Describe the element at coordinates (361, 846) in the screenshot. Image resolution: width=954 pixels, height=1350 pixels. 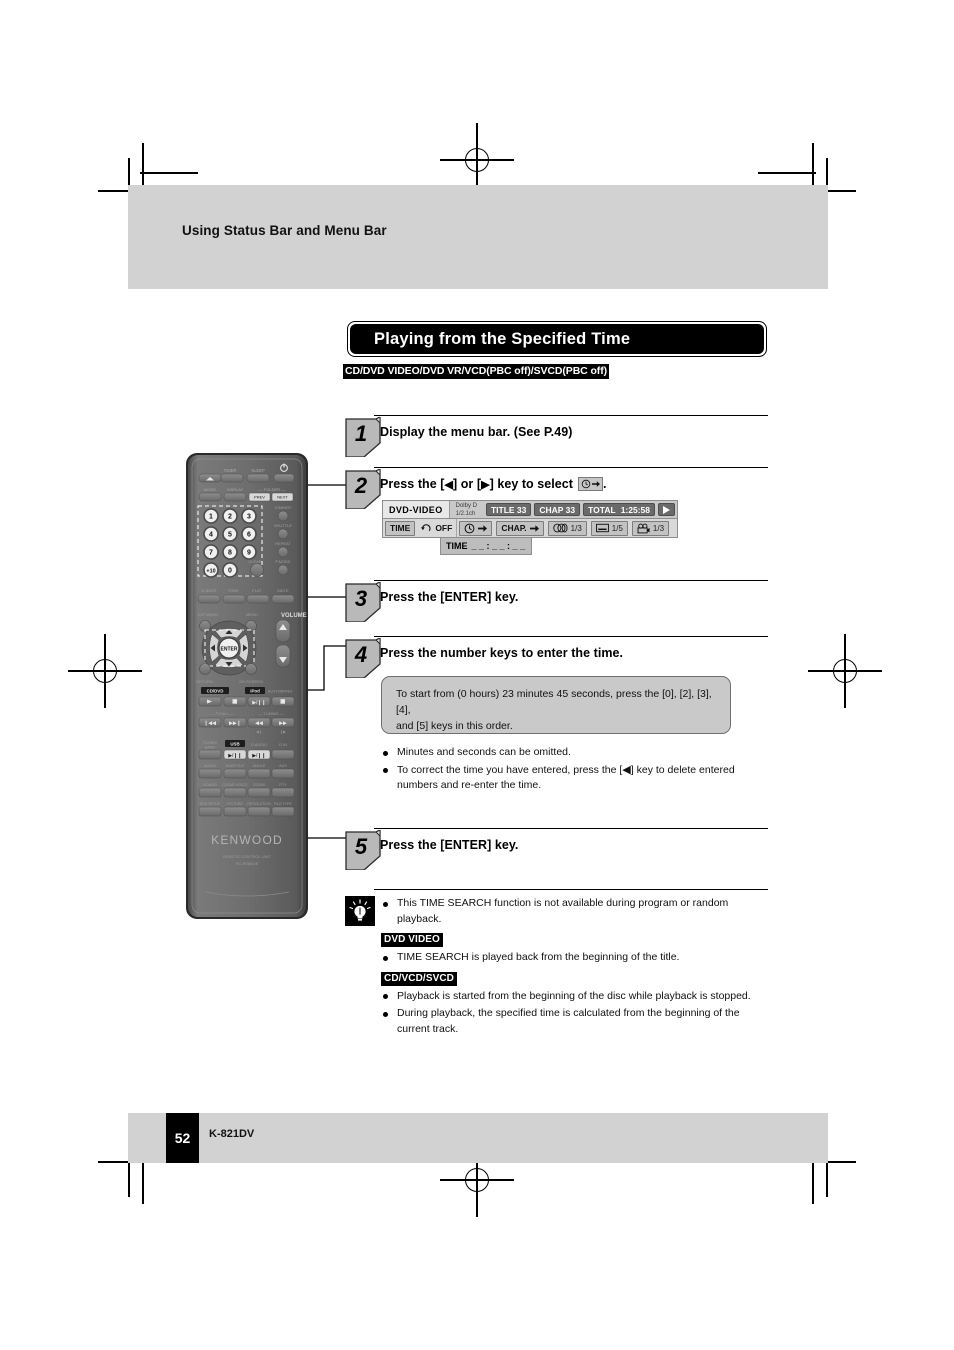
I see `step-5-number: 5` at that location.